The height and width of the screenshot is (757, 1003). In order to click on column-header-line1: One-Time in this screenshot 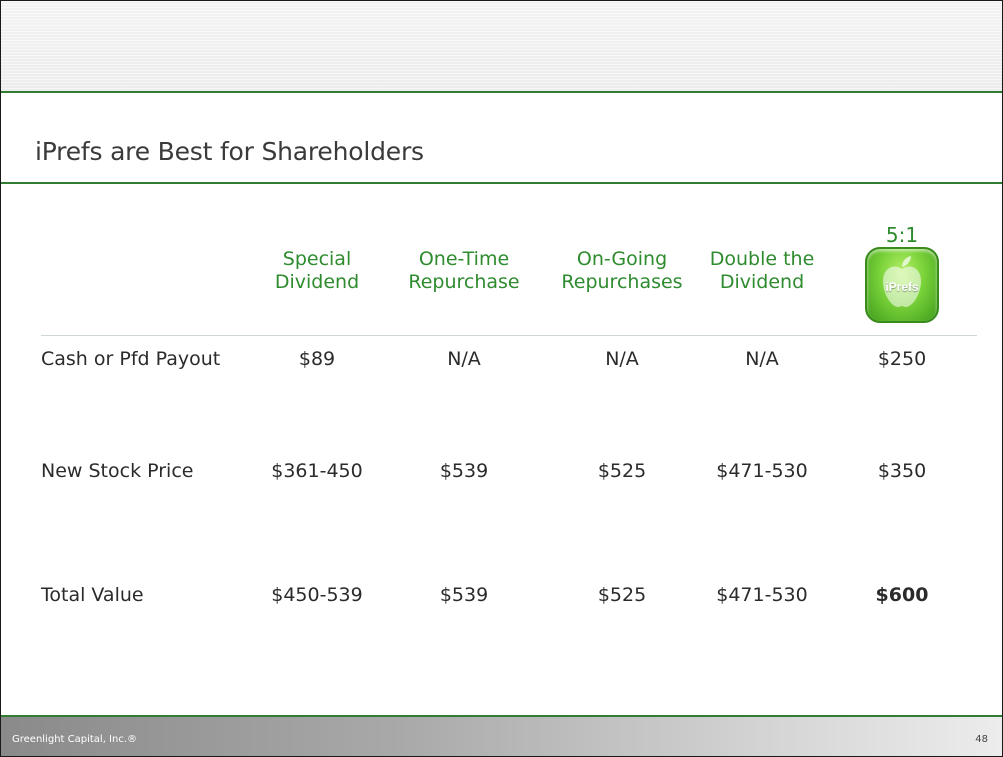, I will do `click(464, 259)`.